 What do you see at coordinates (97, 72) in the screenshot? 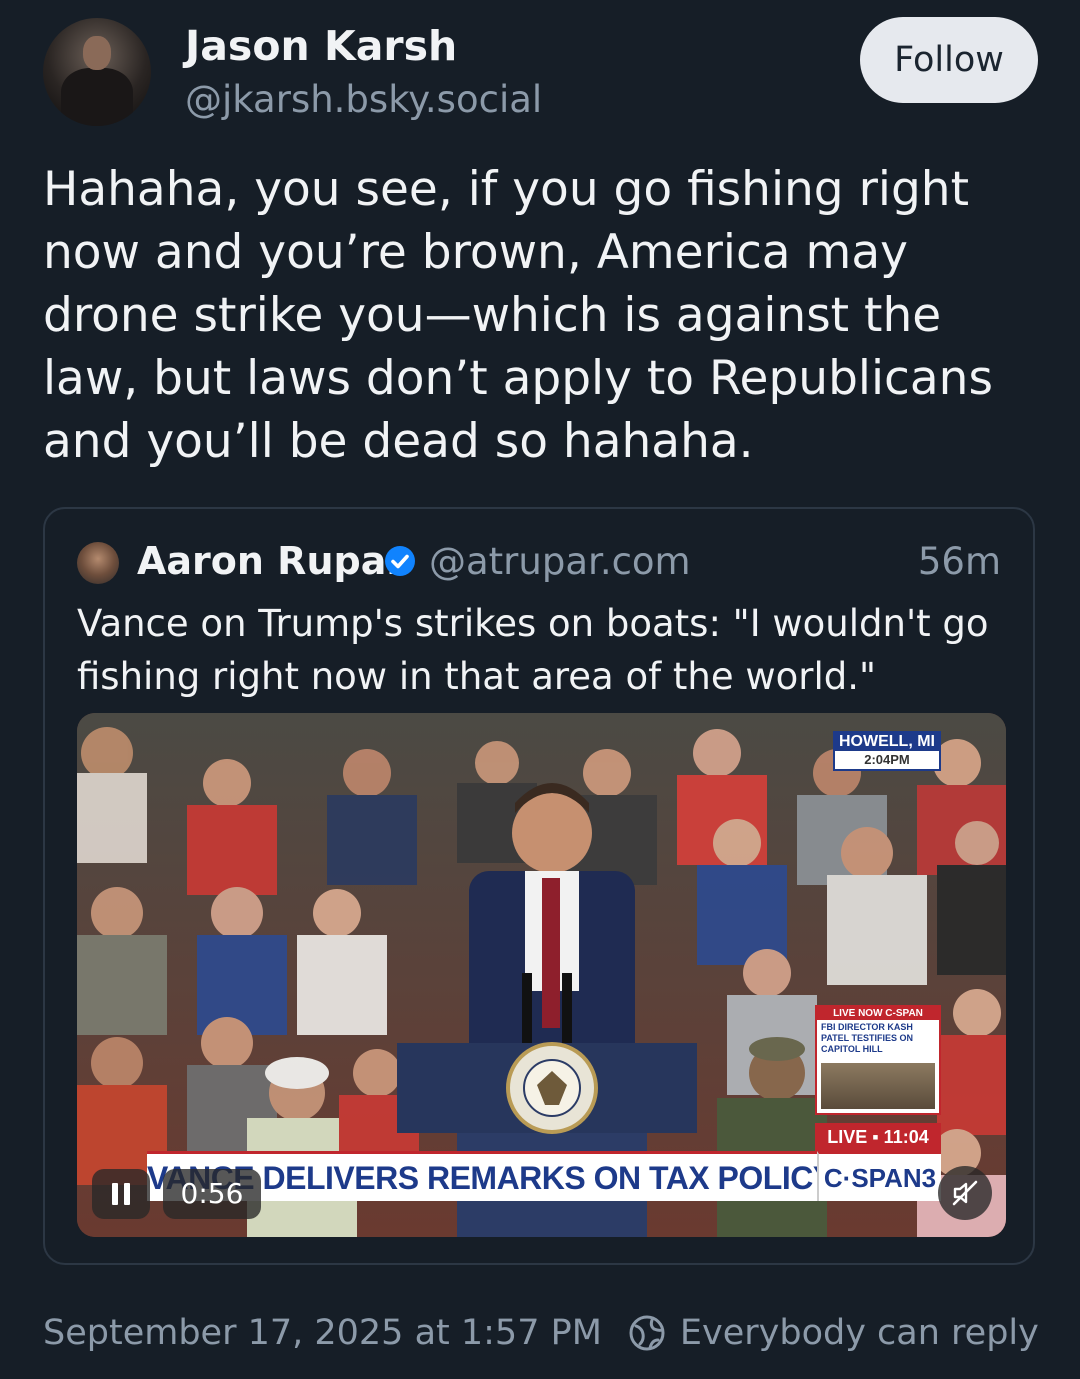
I see `author-avatar` at bounding box center [97, 72].